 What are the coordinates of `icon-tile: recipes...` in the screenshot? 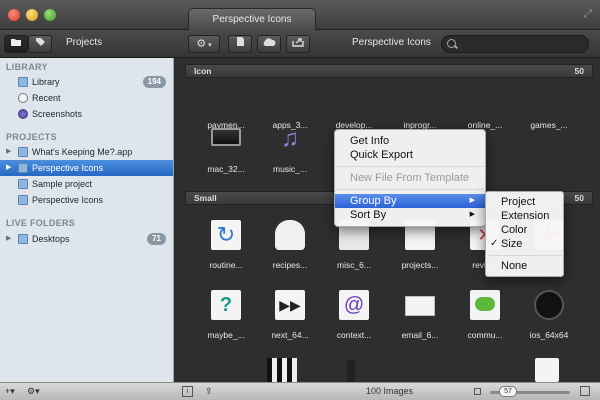 It's located at (290, 242).